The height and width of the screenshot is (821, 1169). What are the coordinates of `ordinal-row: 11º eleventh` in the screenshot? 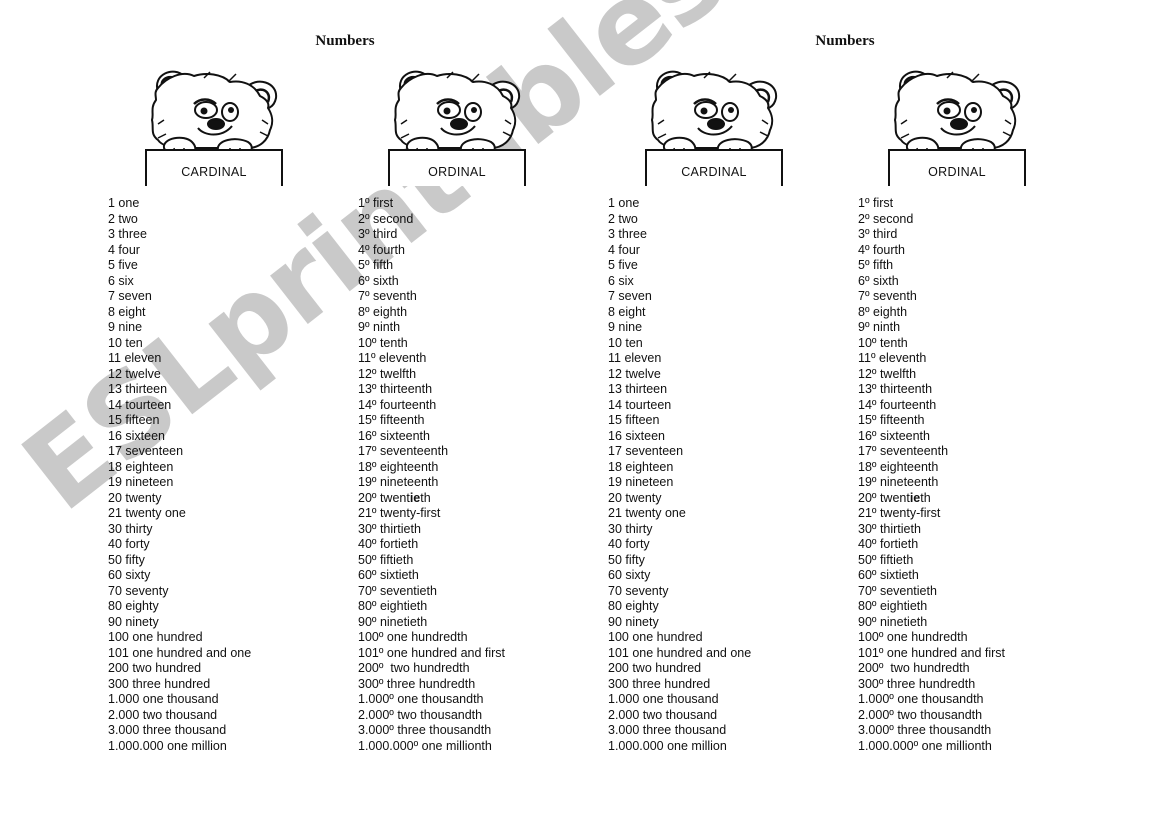 It's located at (892, 358).